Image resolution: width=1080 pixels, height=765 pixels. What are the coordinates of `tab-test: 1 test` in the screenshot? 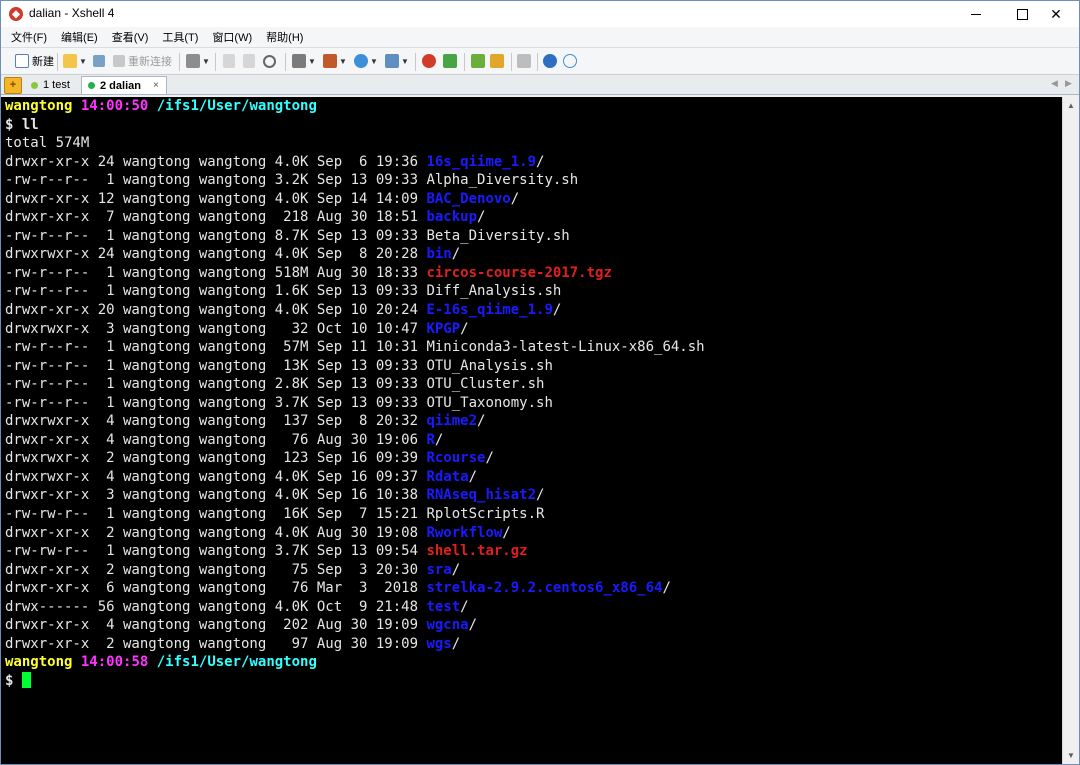 It's located at (51, 85).